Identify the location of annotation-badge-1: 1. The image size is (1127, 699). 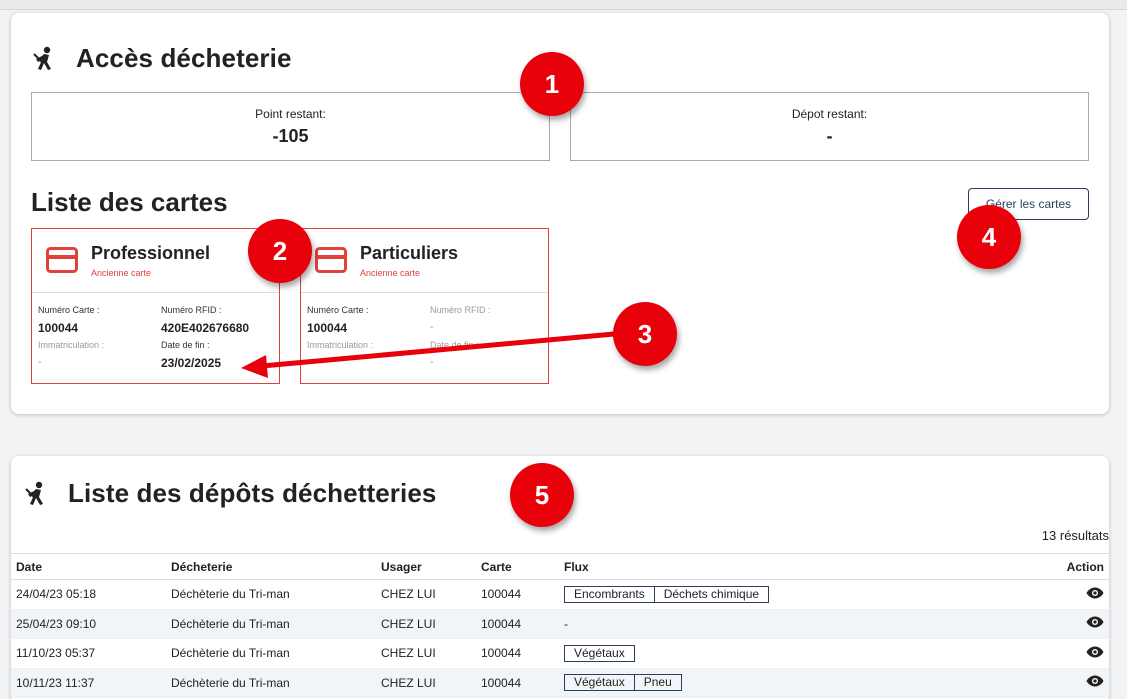
(552, 84).